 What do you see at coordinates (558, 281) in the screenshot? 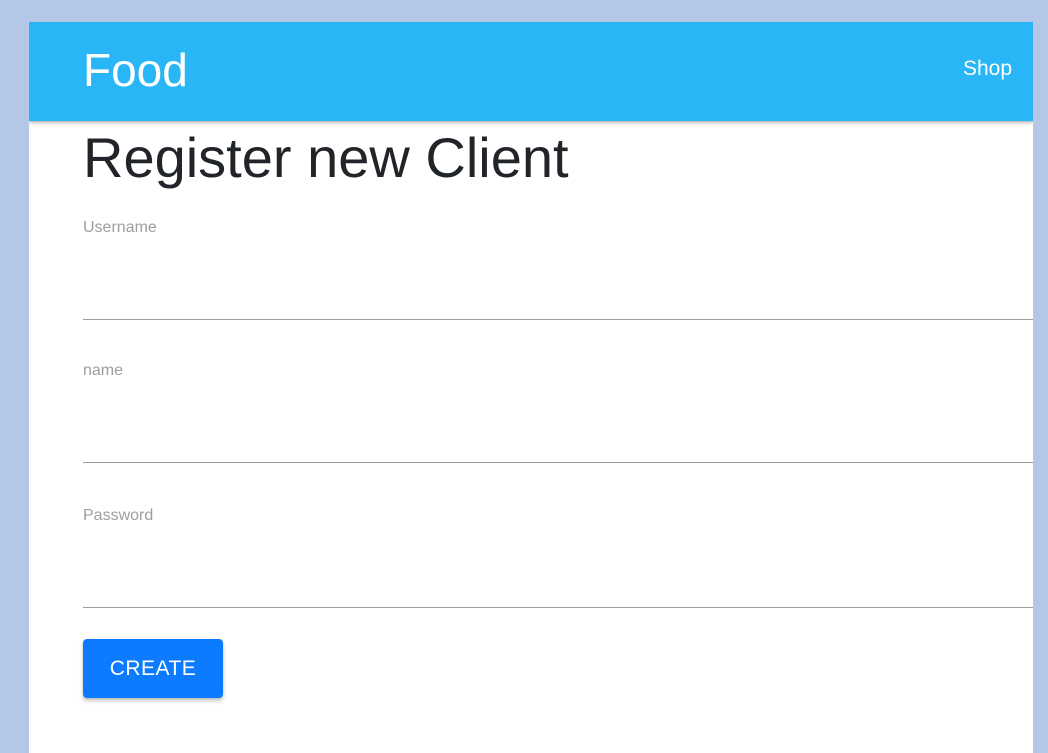
I see `username-input` at bounding box center [558, 281].